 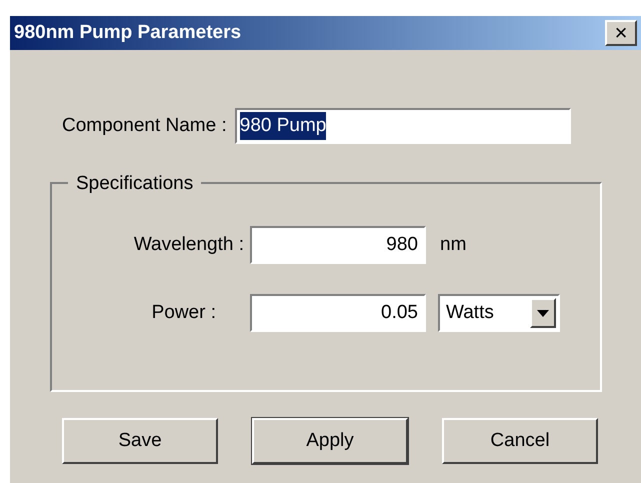 I want to click on dialog-button: Apply, so click(x=330, y=441).